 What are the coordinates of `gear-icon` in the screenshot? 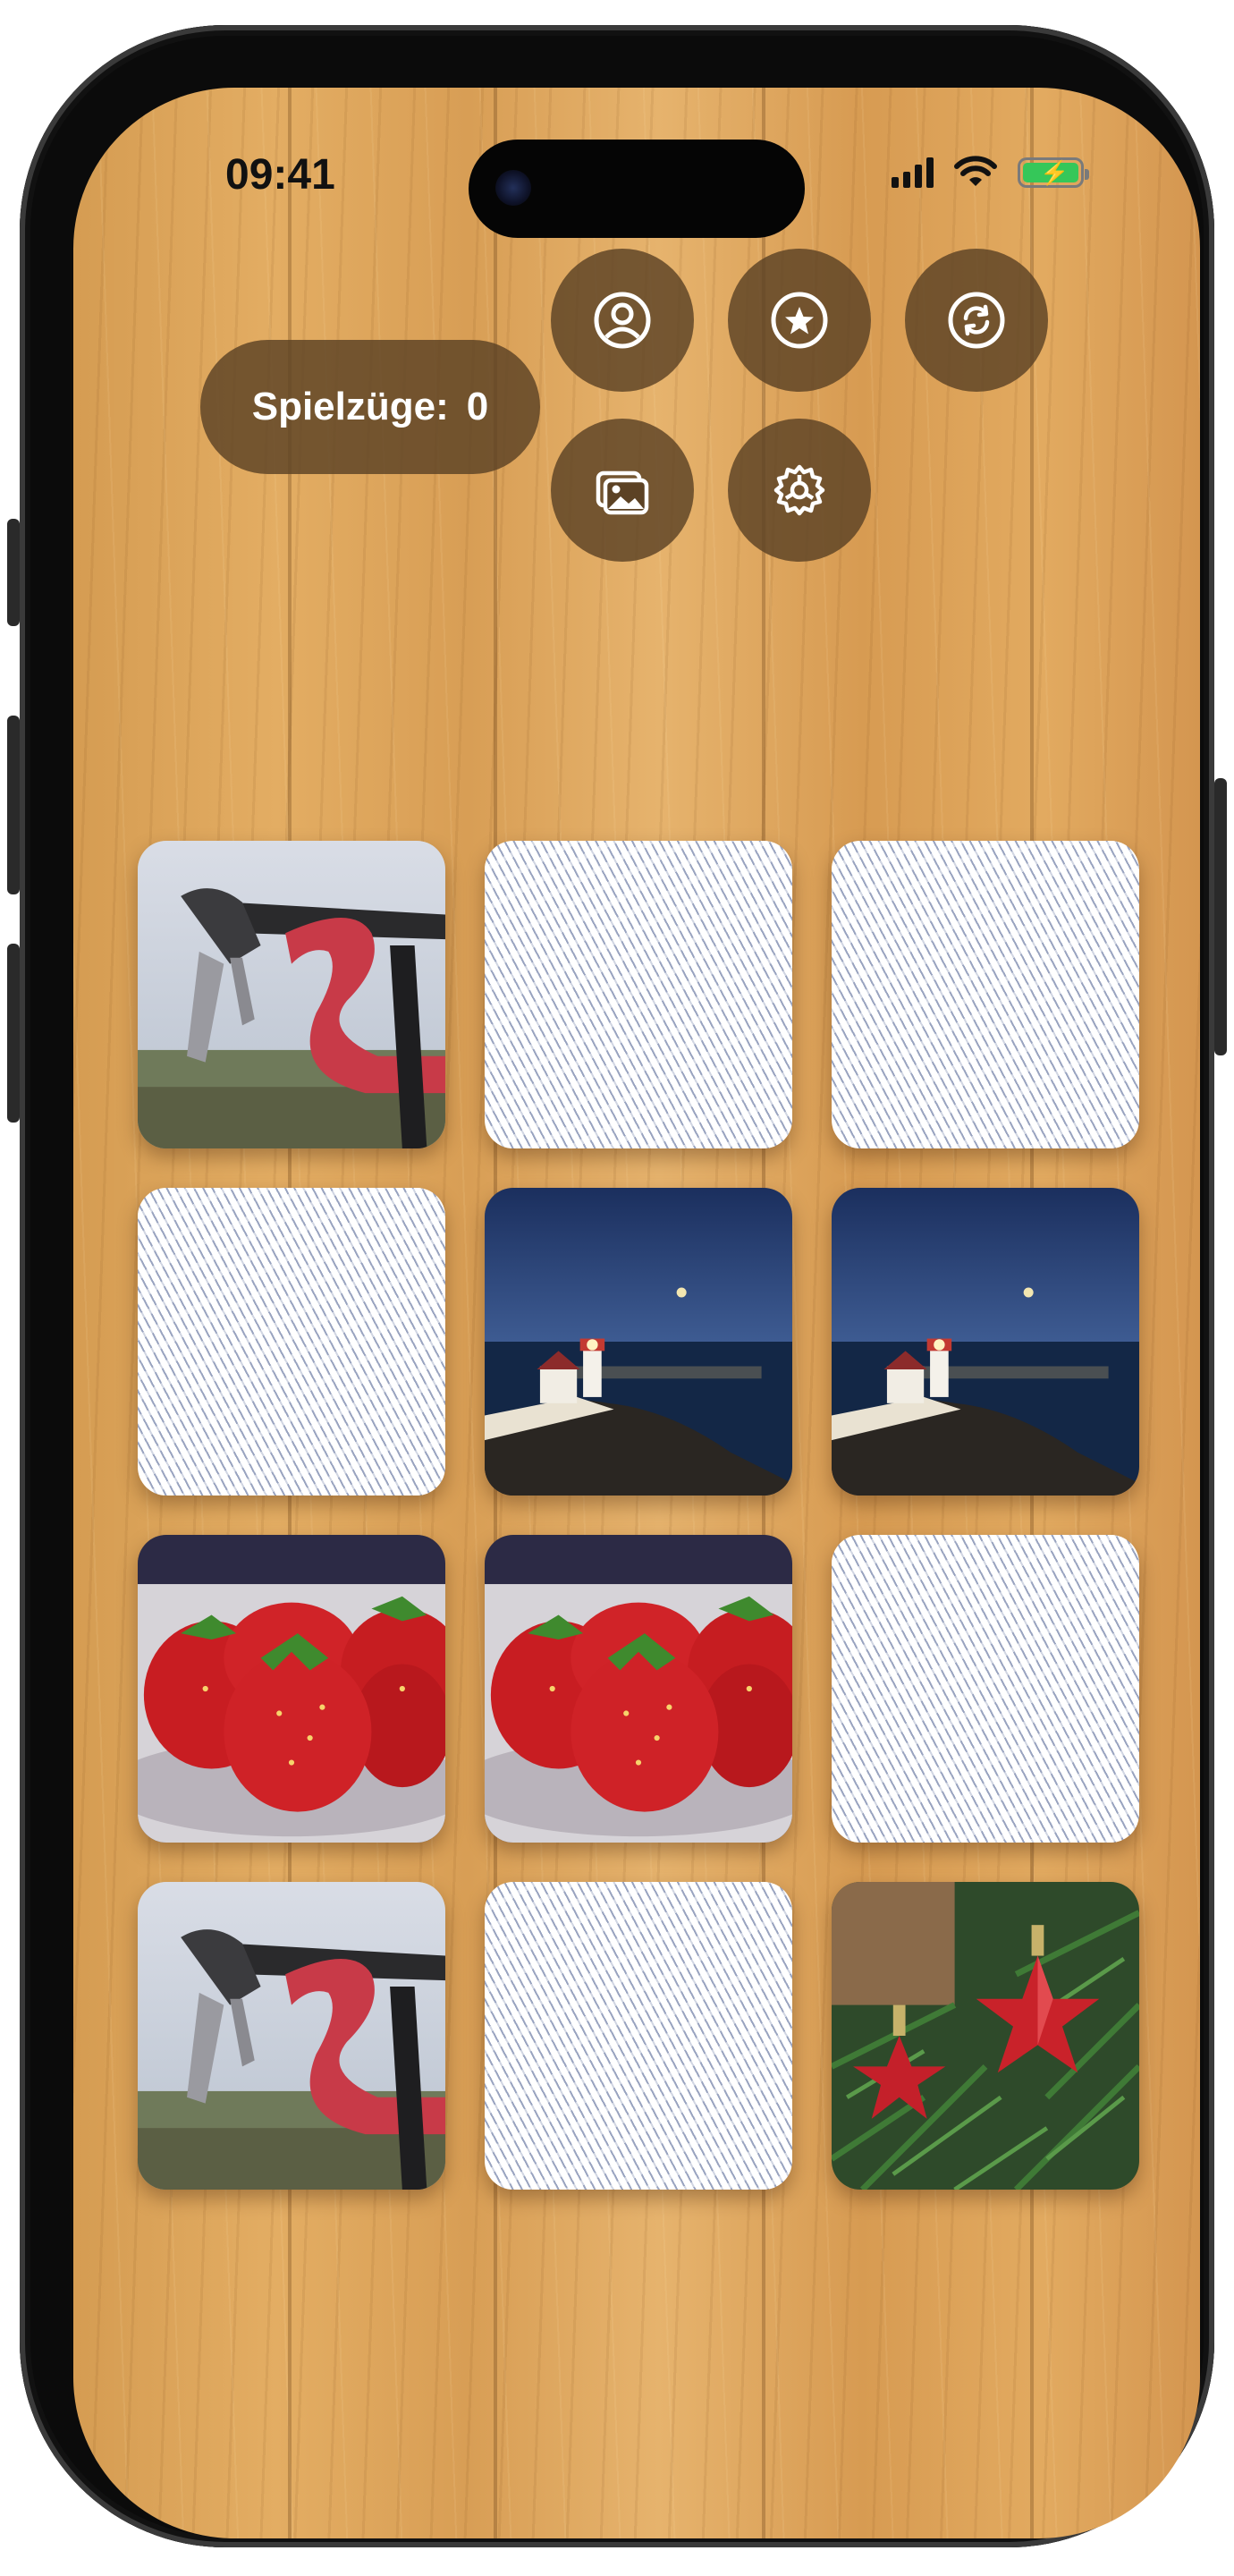 It's located at (799, 490).